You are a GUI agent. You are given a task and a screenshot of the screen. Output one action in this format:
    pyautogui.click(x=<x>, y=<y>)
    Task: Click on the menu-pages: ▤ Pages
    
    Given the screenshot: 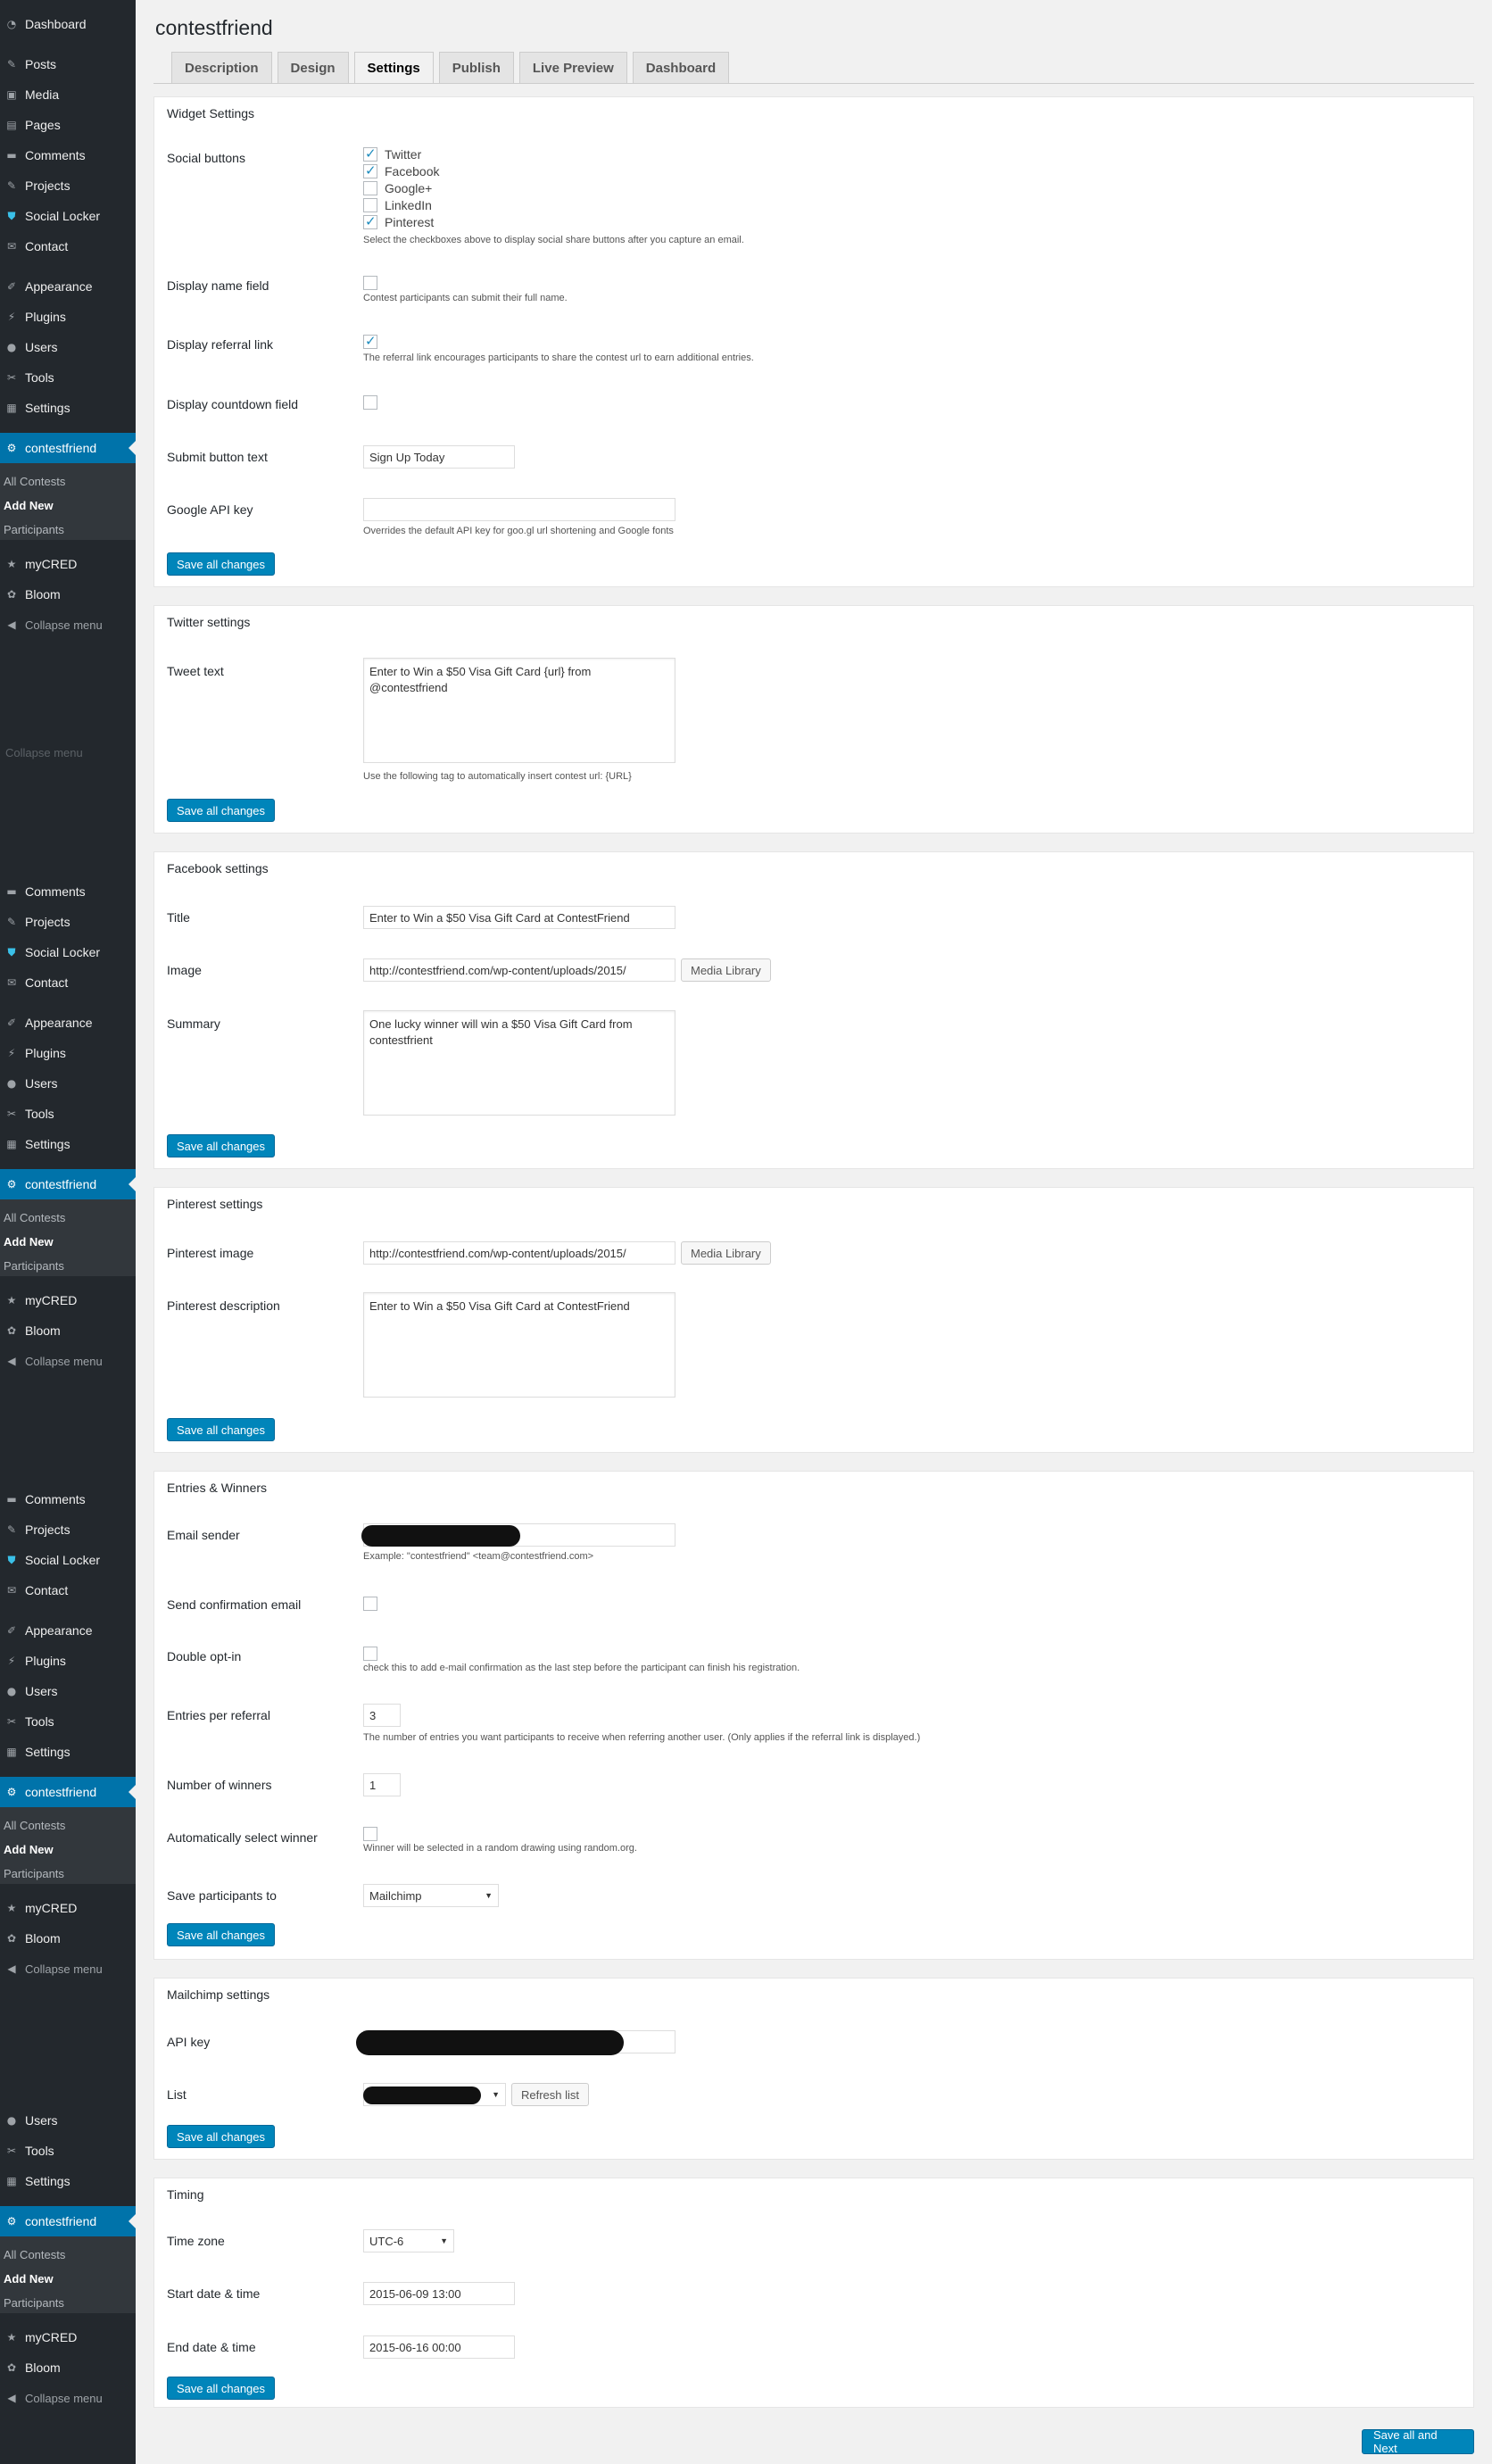 What is the action you would take?
    pyautogui.click(x=68, y=125)
    